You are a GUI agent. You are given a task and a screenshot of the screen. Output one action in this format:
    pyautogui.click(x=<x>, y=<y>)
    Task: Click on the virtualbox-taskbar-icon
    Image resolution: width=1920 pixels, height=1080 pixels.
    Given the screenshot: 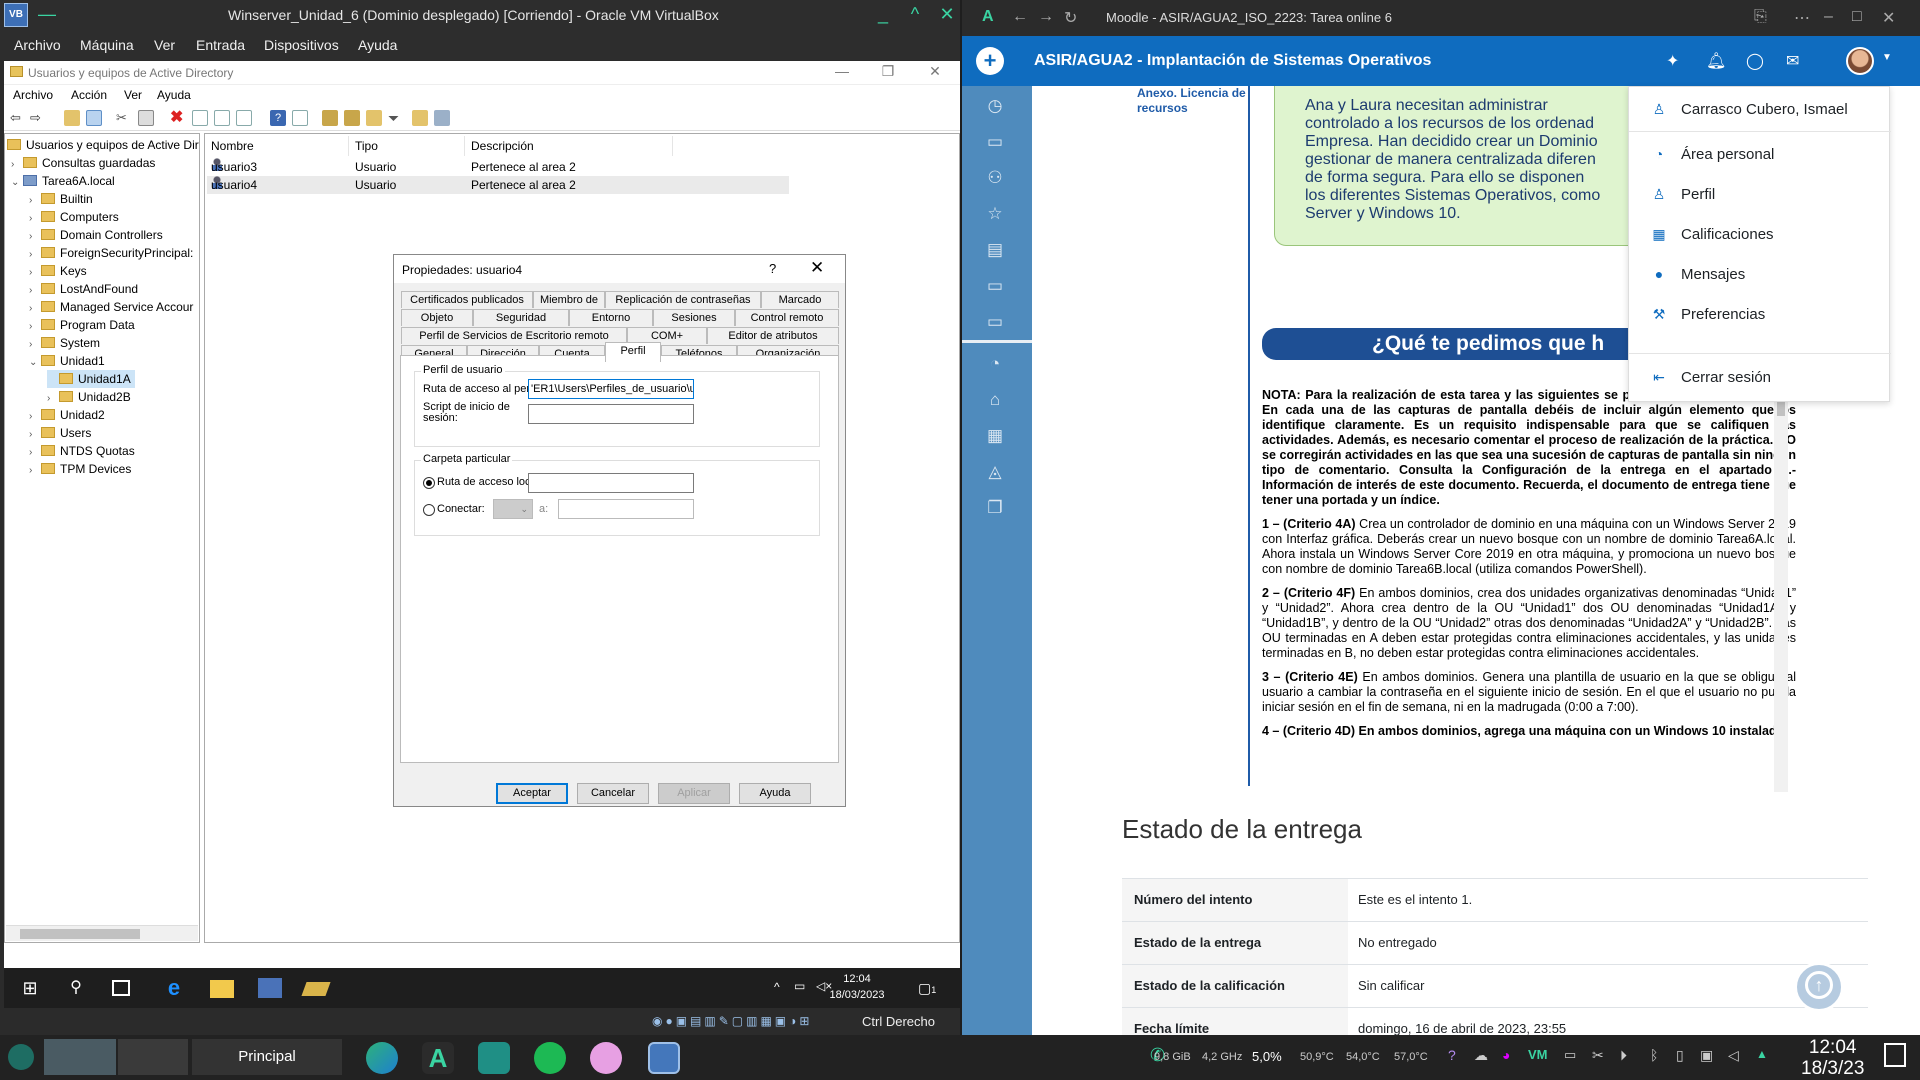 What is the action you would take?
    pyautogui.click(x=664, y=1058)
    